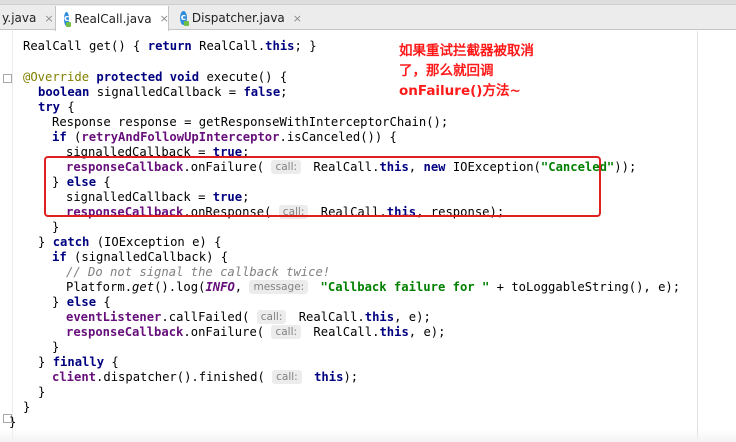 The height and width of the screenshot is (442, 736). I want to click on right-margin-guide, so click(697, 236).